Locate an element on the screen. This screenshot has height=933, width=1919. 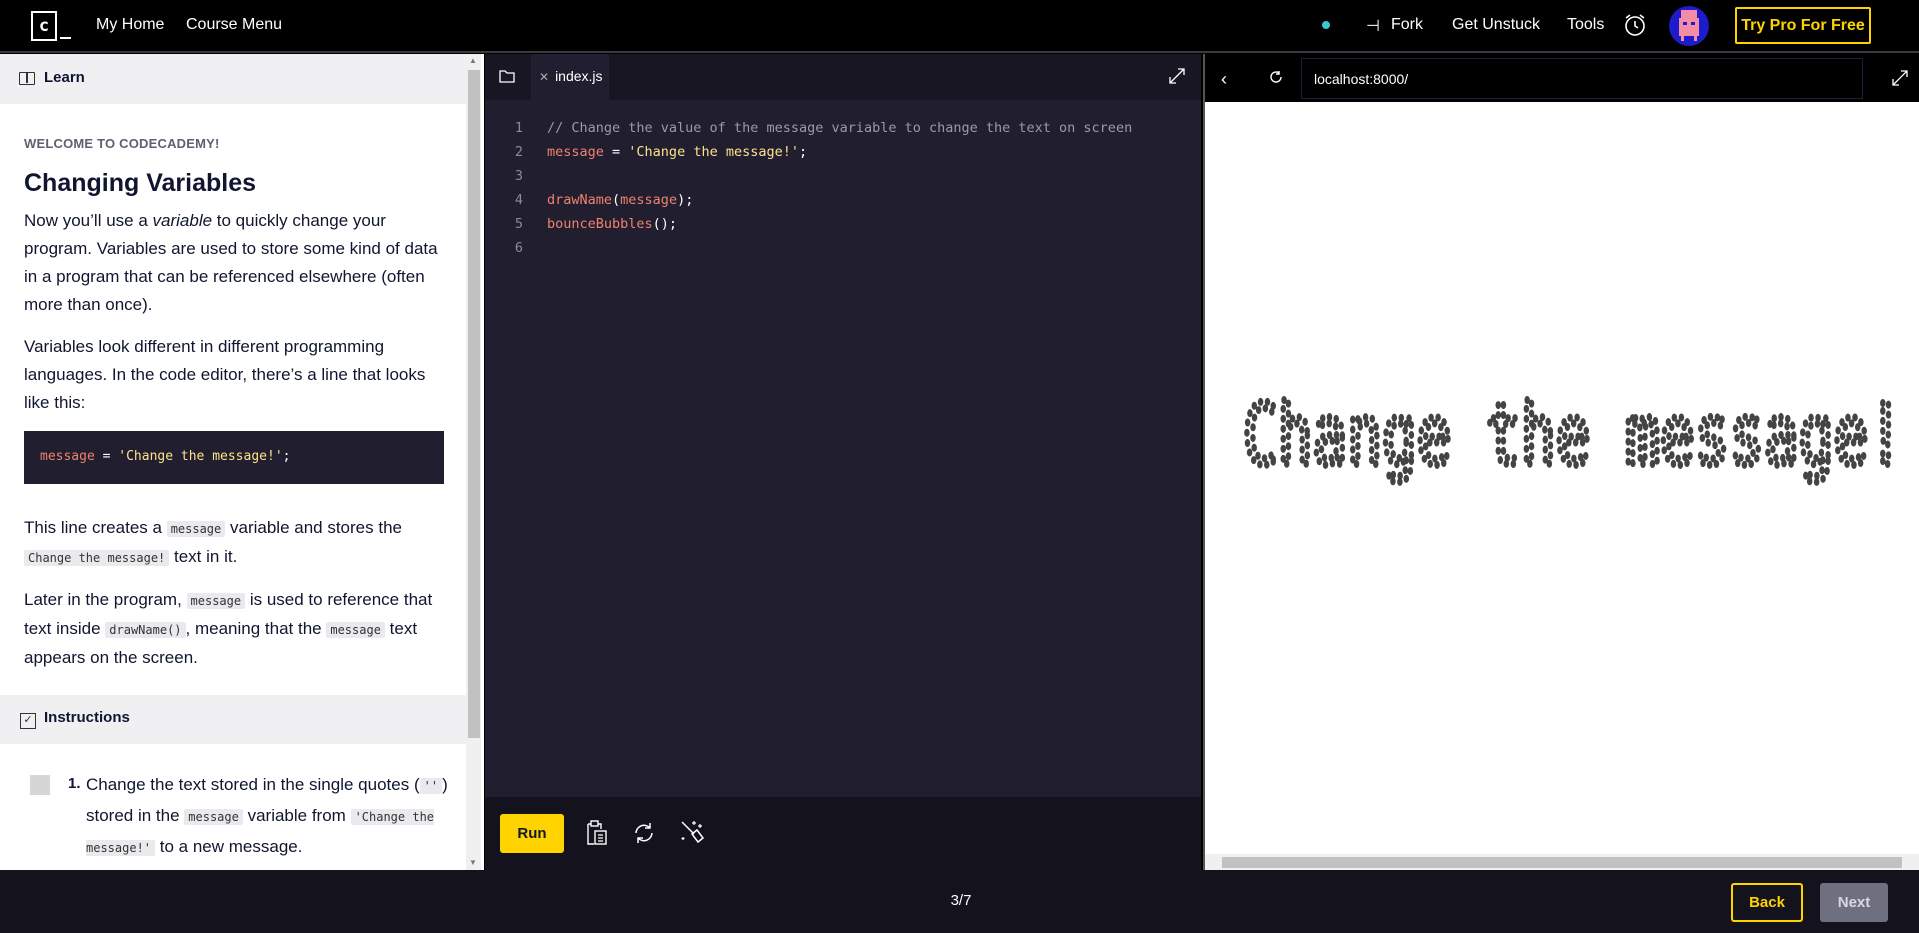
task-number: 1. is located at coordinates (74, 783).